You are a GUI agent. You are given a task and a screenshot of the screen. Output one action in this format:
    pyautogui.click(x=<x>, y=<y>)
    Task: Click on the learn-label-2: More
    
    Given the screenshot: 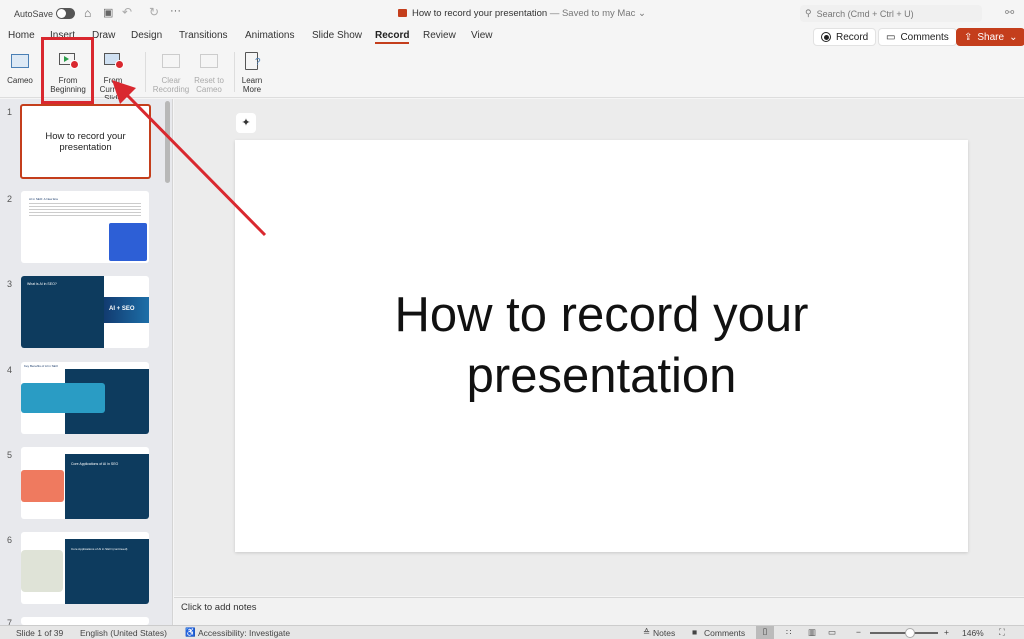 What is the action you would take?
    pyautogui.click(x=252, y=89)
    